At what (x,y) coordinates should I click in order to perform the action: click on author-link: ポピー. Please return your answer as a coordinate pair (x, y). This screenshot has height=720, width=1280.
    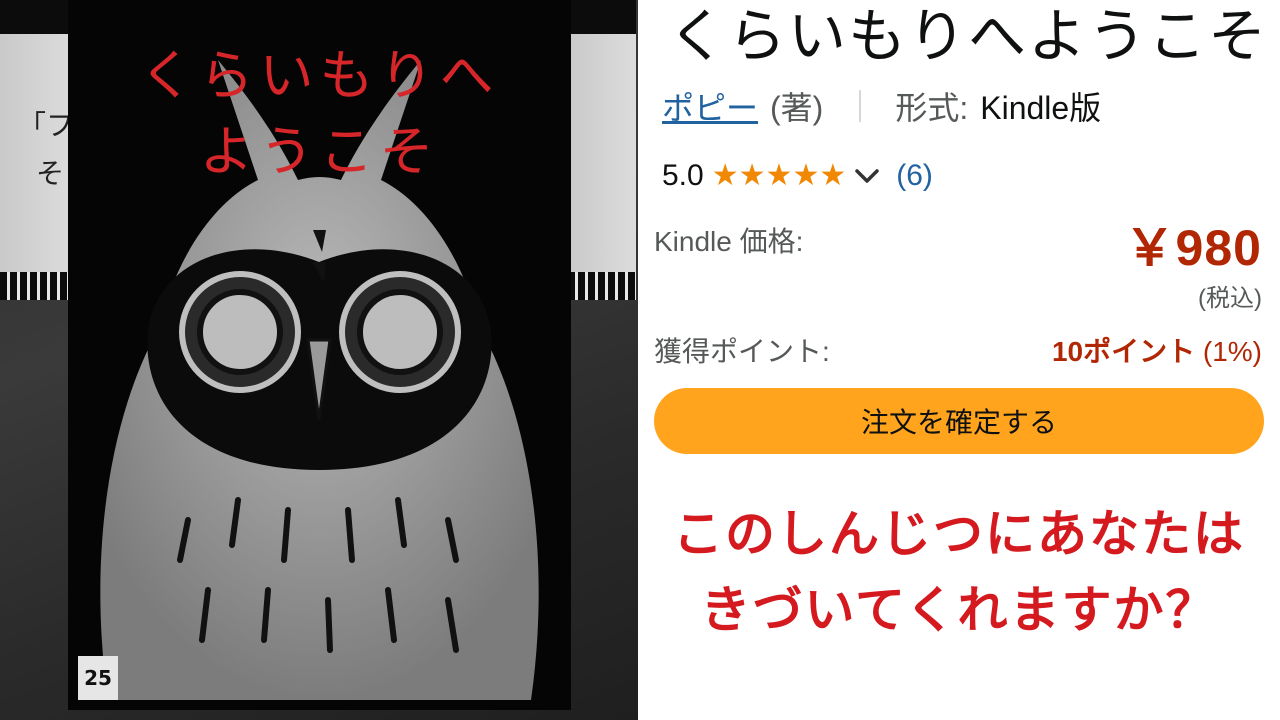
    Looking at the image, I should click on (710, 106).